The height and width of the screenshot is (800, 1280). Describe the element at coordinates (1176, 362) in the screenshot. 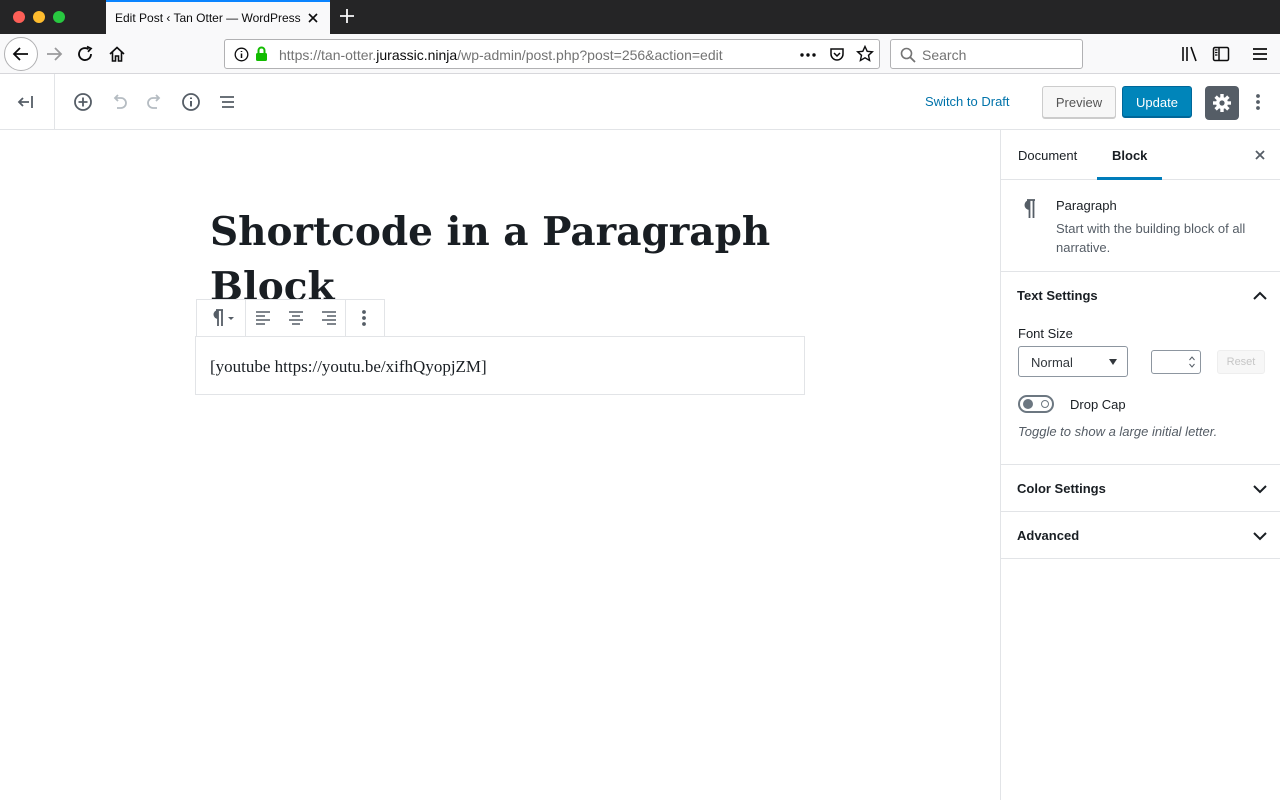

I see `custom-font-size-input` at that location.